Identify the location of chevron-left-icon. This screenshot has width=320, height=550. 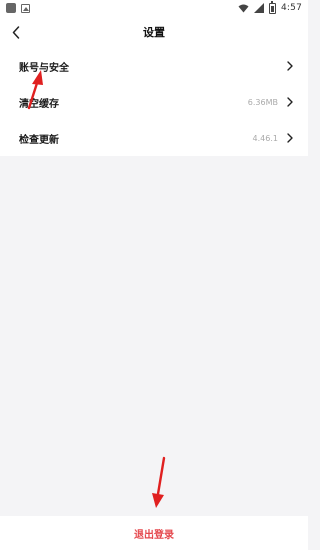
(16, 32).